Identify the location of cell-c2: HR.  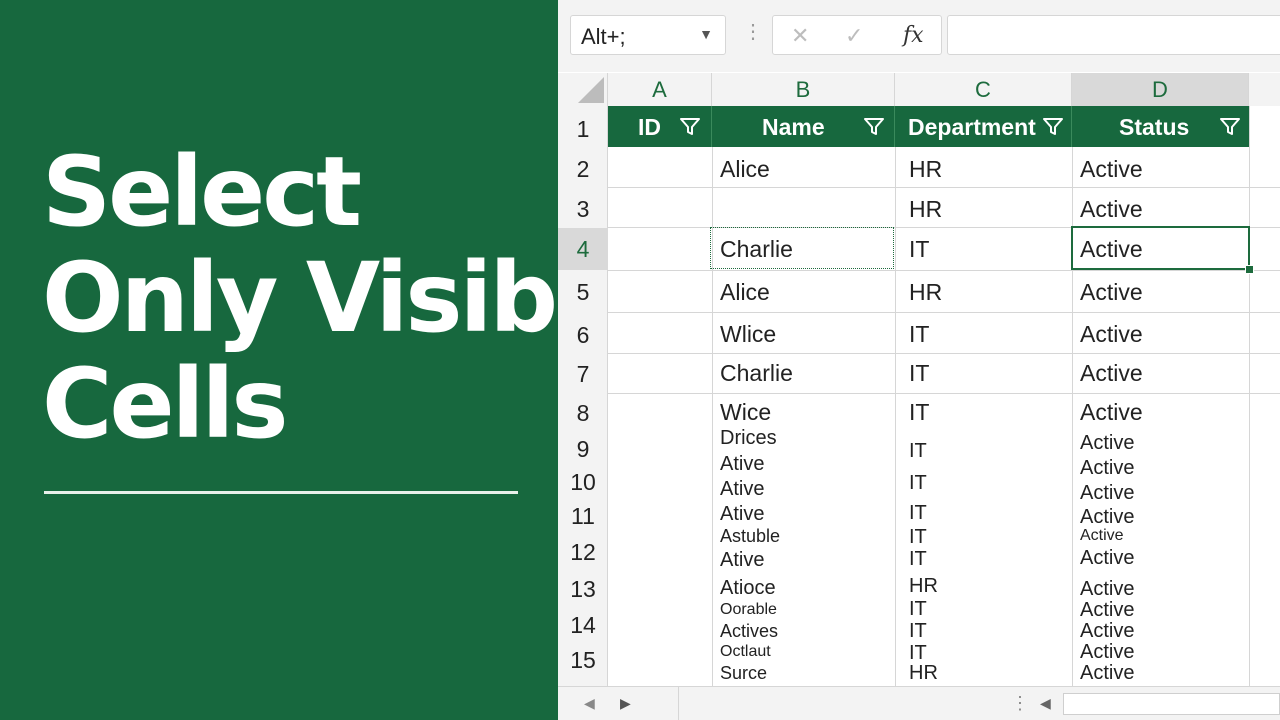
(925, 169).